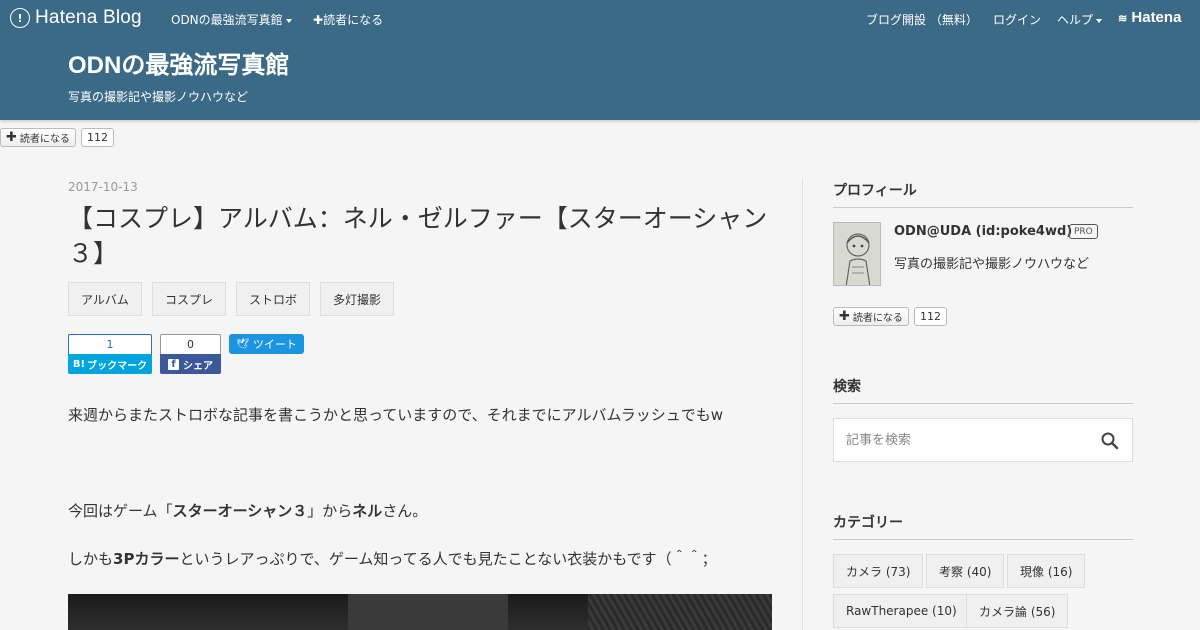  I want to click on text: しかも, so click(91, 559).